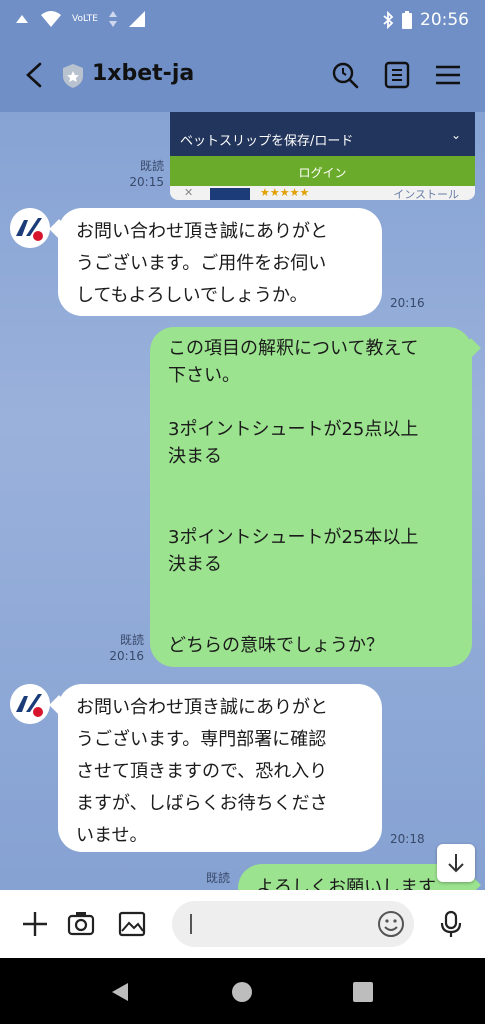  I want to click on back-triangle-icon, so click(120, 992).